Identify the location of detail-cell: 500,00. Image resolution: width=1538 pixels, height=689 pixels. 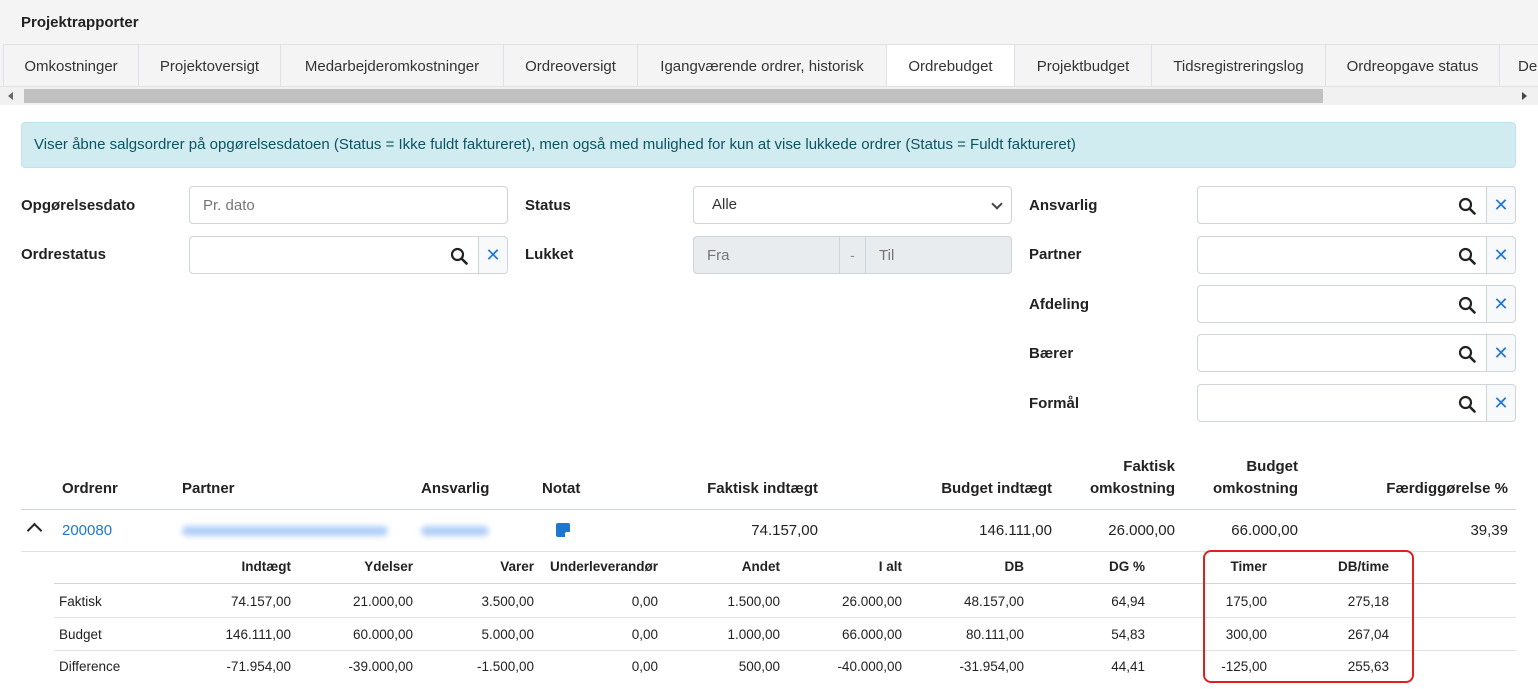
(759, 666).